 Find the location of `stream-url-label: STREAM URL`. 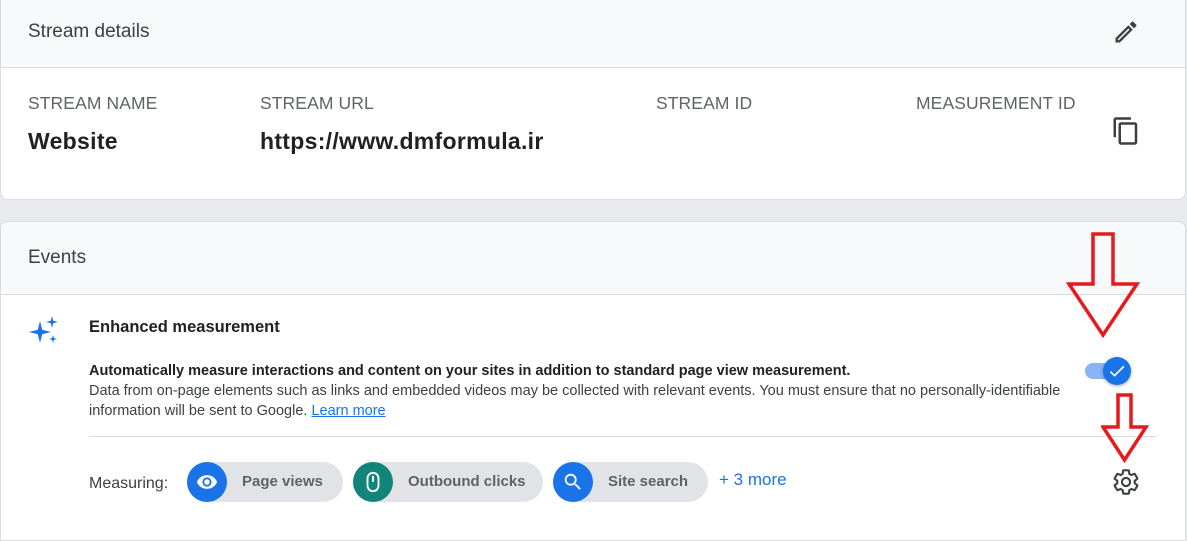

stream-url-label: STREAM URL is located at coordinates (317, 103).